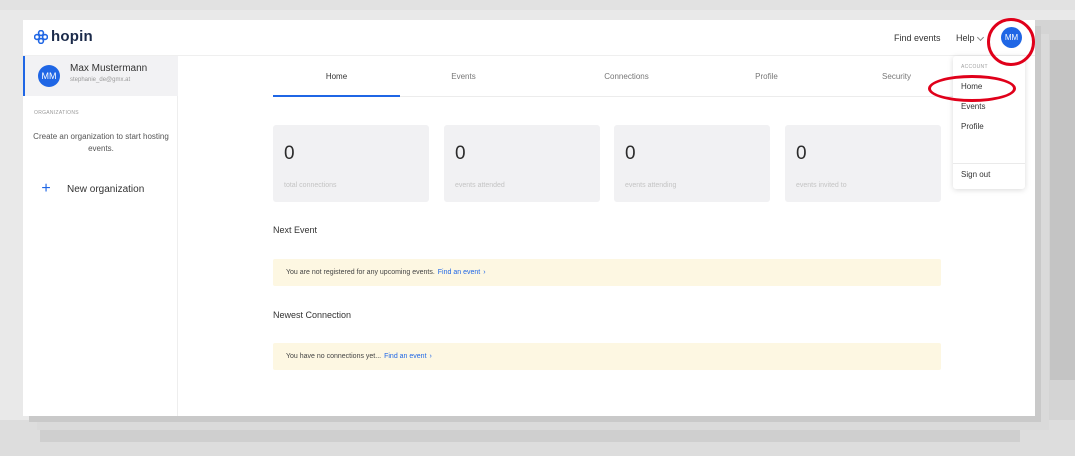 The height and width of the screenshot is (456, 1075). I want to click on tab-label: Home, so click(336, 76).